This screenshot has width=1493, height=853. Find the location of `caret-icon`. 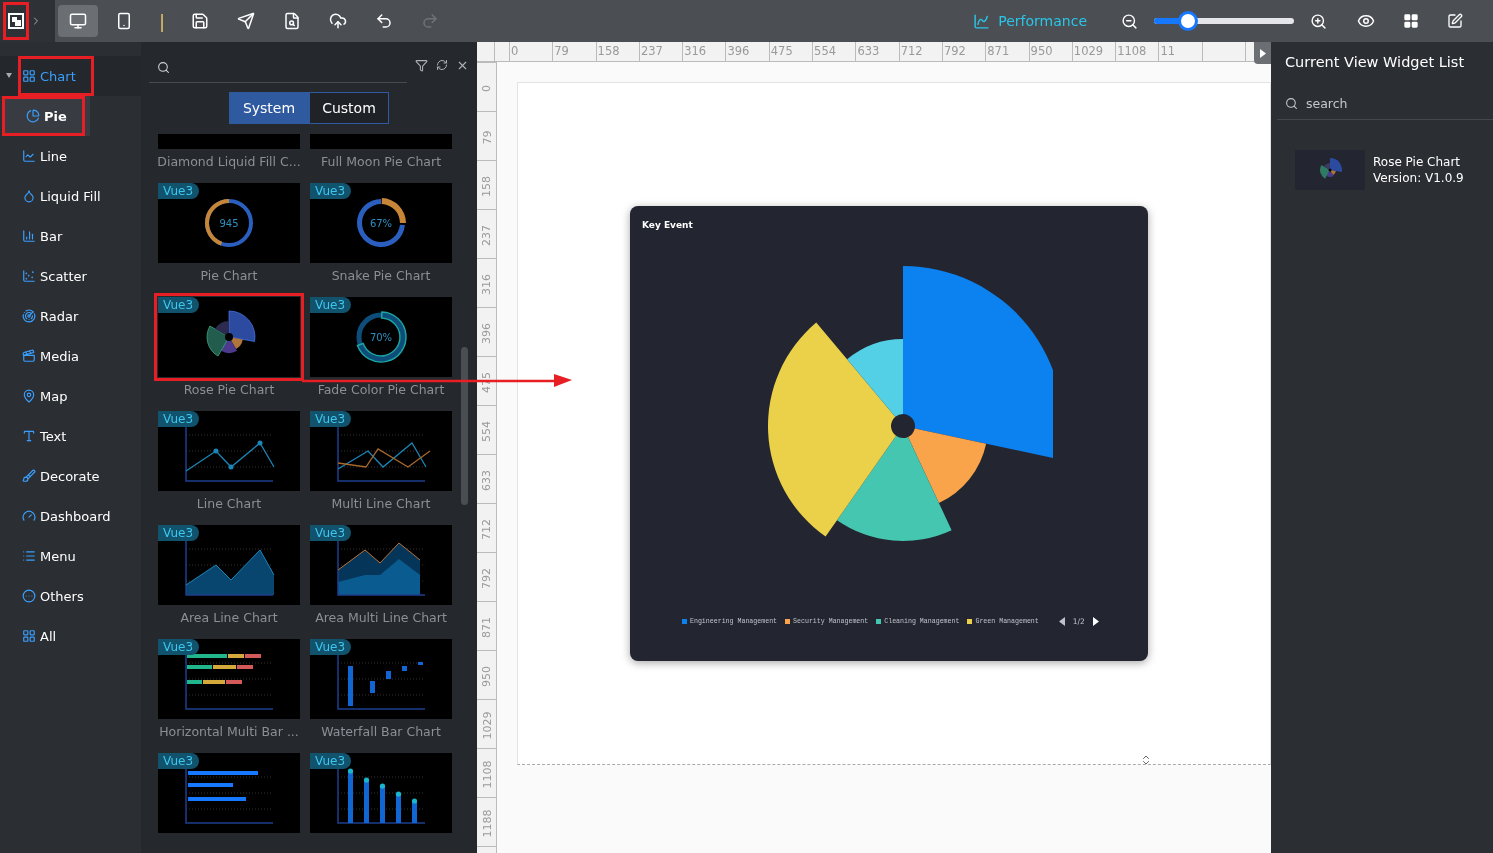

caret-icon is located at coordinates (9, 75).